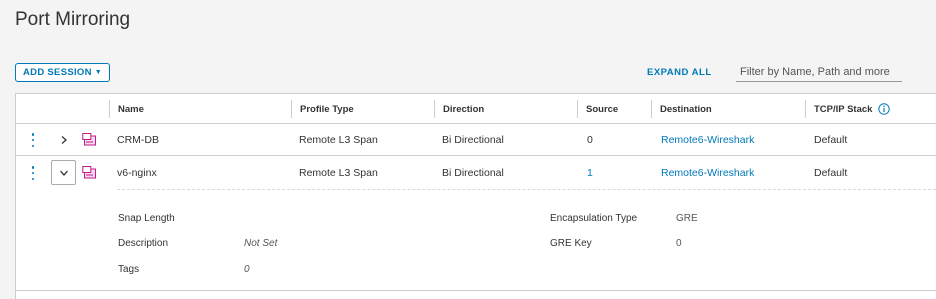  I want to click on expand-all-button: EXPAND ALL, so click(679, 72).